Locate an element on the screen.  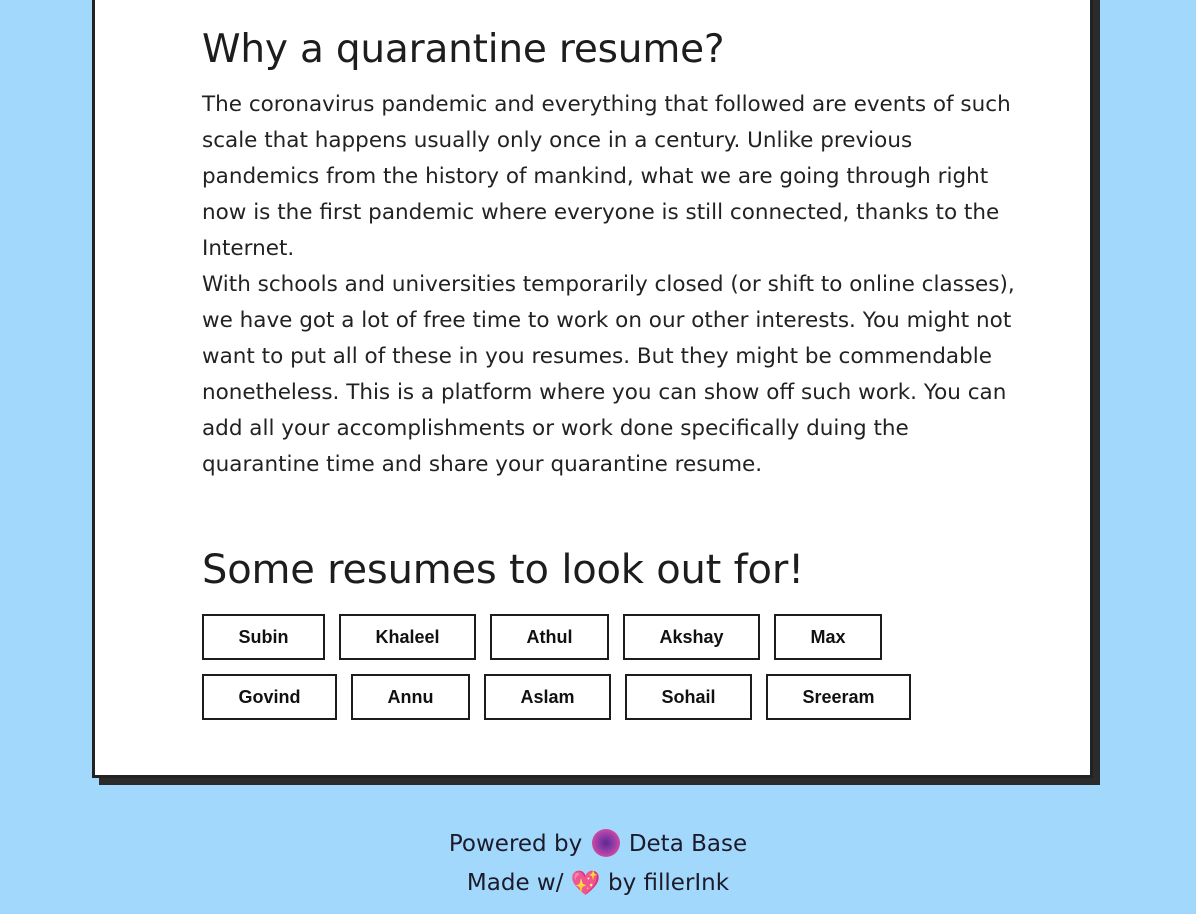
made-by-author: by fillerInk is located at coordinates (668, 883).